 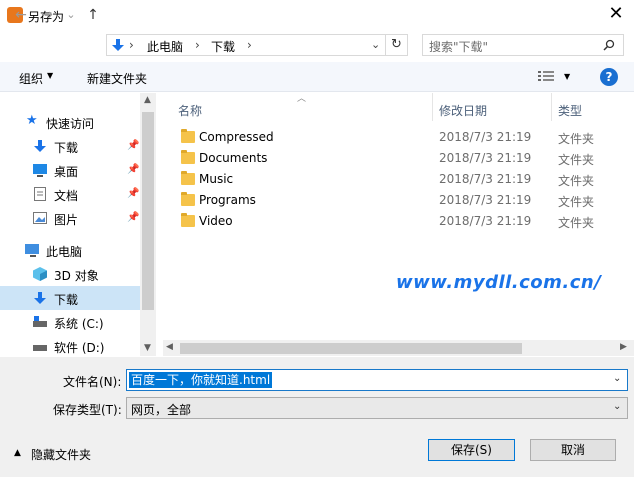 I want to click on search-placeholder: 搜索"下载", so click(x=459, y=47).